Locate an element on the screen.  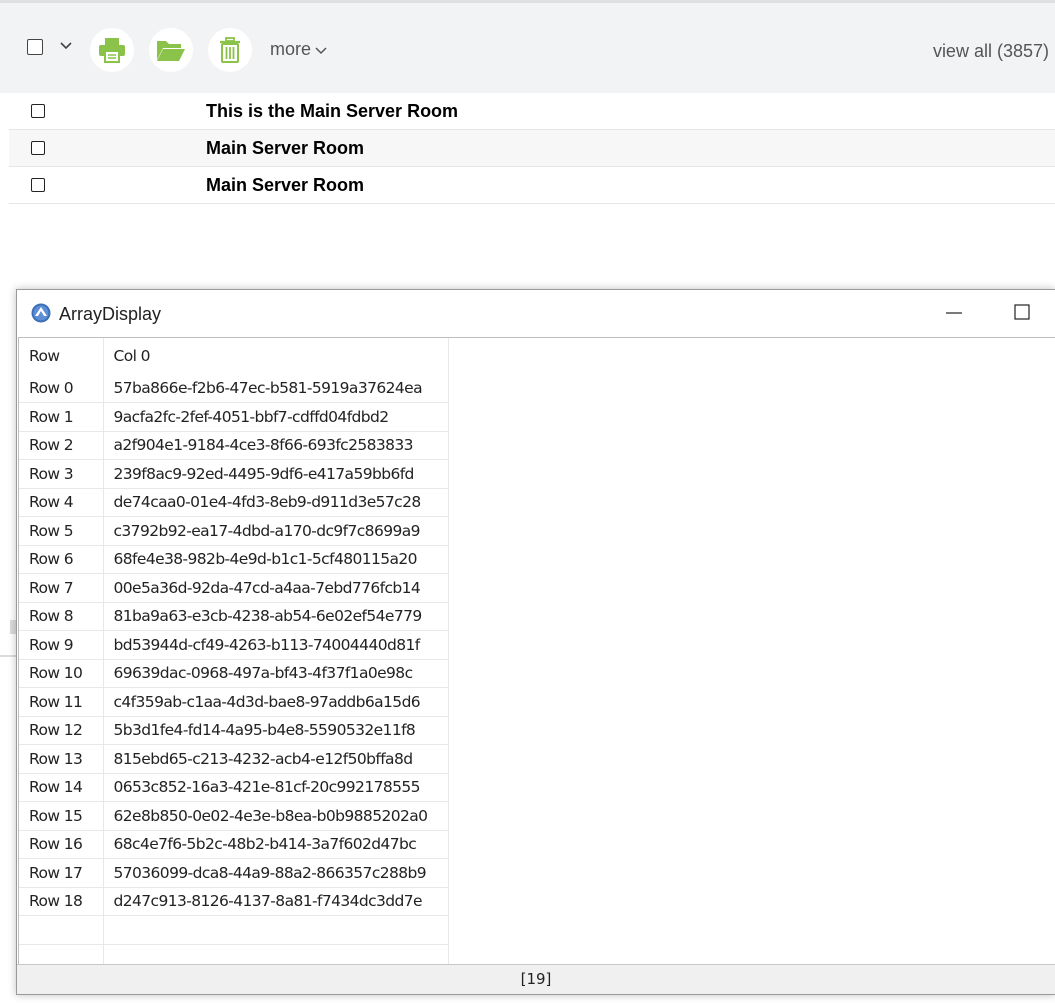
delete-button is located at coordinates (230, 50).